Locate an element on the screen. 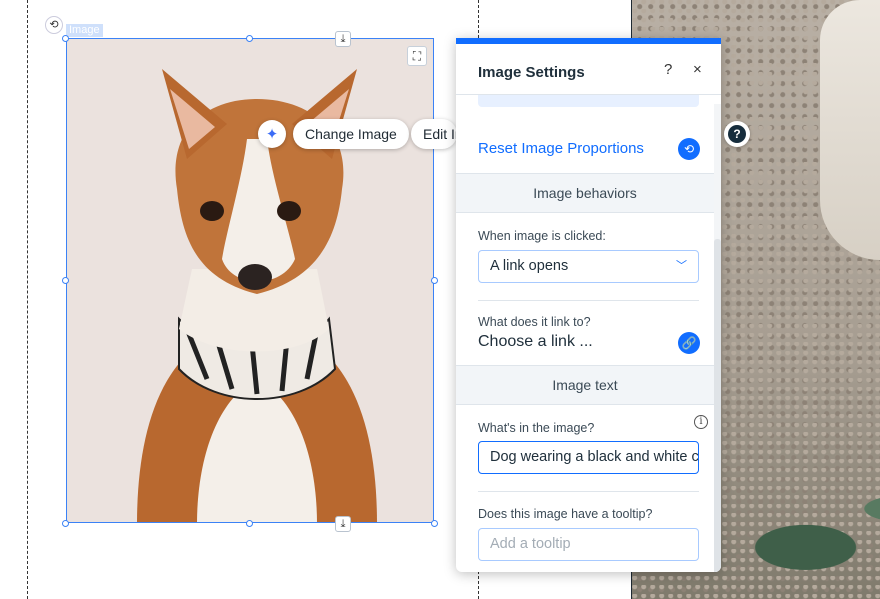  resize-handle-bottom-left is located at coordinates (65, 523).